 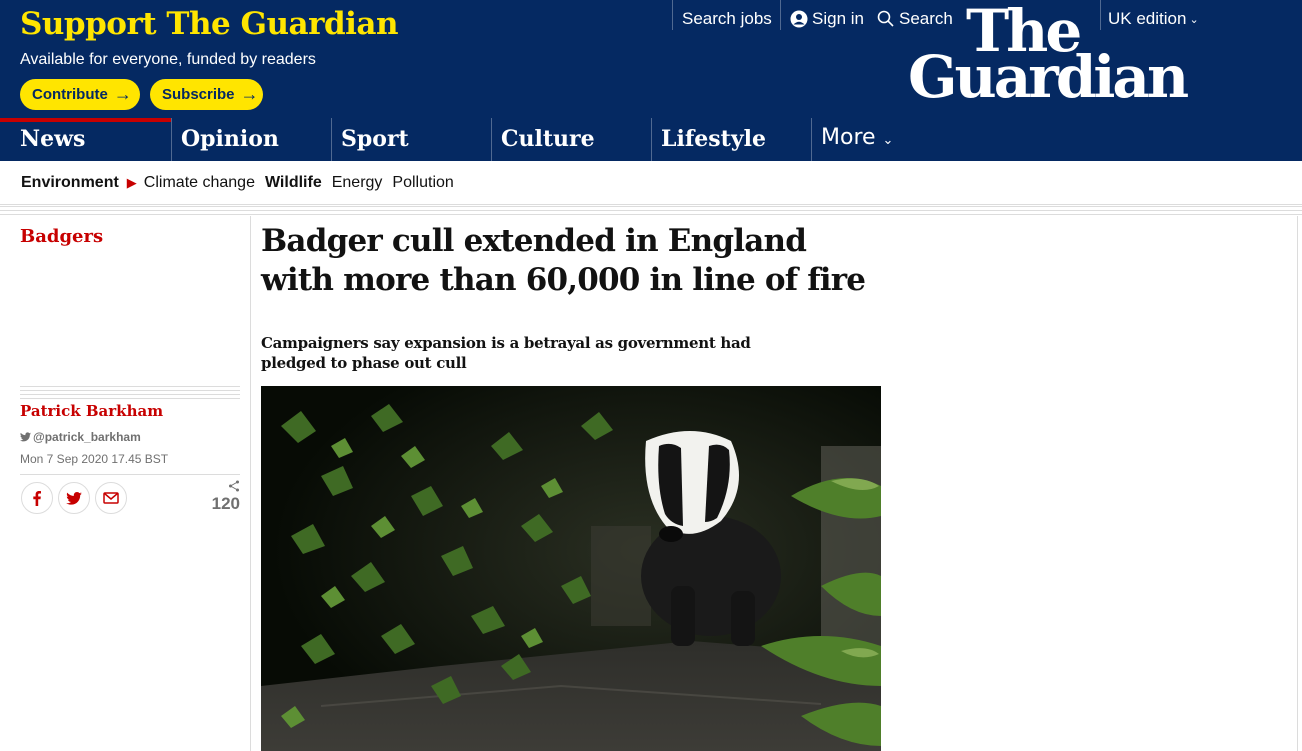 I want to click on facebook-icon, so click(x=37, y=498).